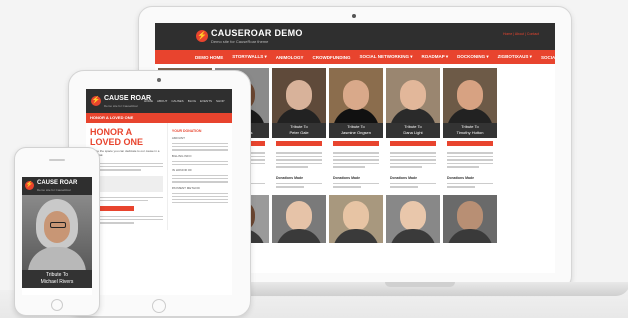 The image size is (628, 318). I want to click on nav-item: ZIGBOTIXAUS ▾, so click(515, 57).